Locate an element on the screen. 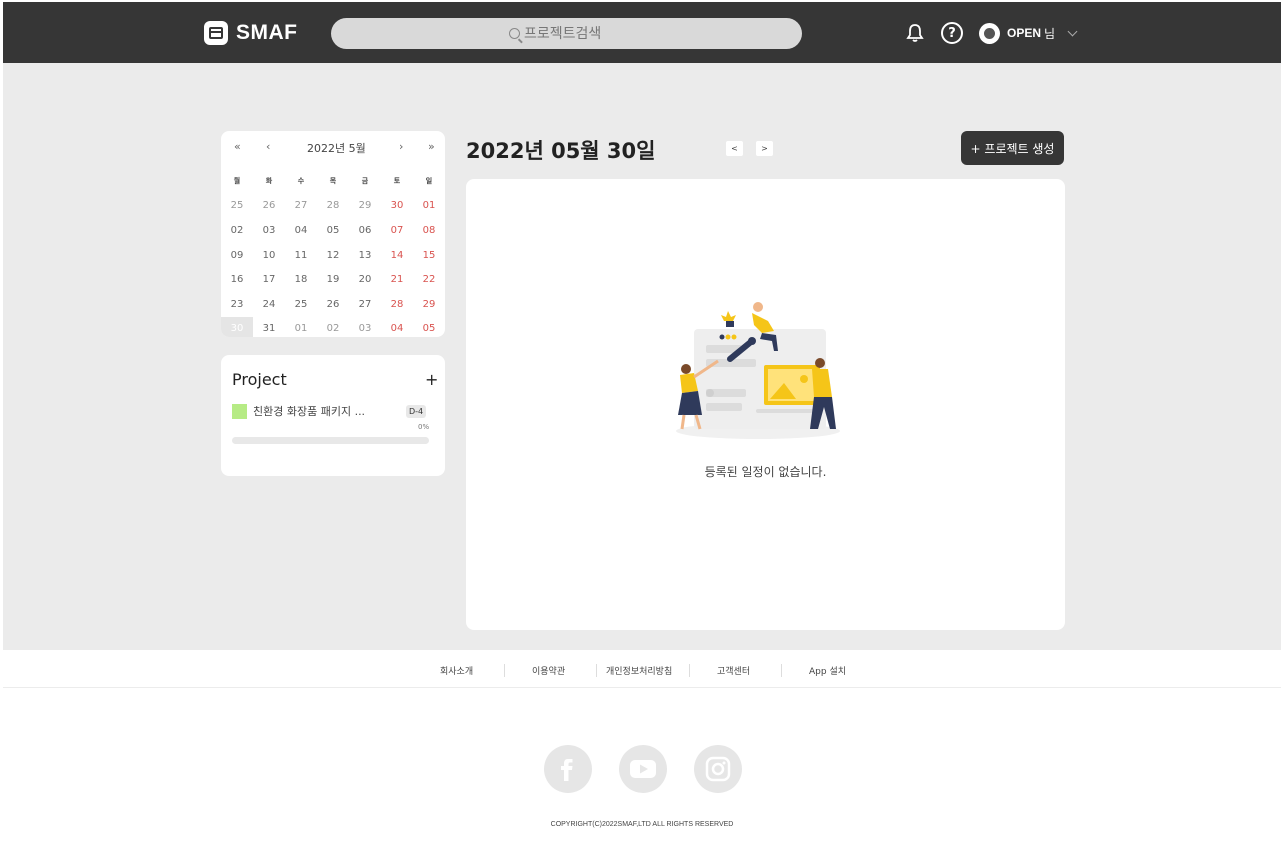  weekday-label: 수 is located at coordinates (301, 181).